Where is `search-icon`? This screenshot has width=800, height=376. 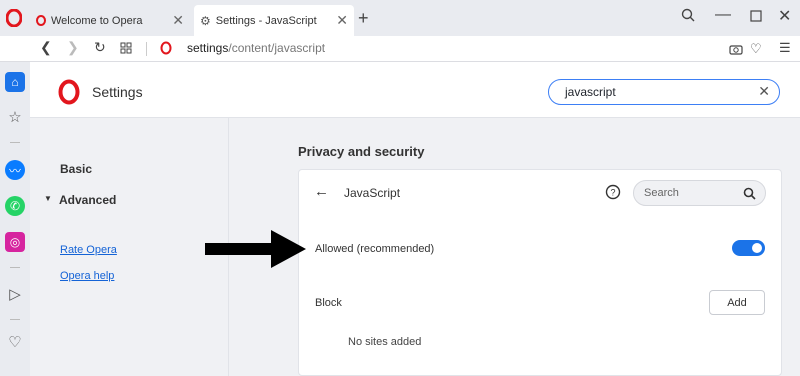 search-icon is located at coordinates (749, 193).